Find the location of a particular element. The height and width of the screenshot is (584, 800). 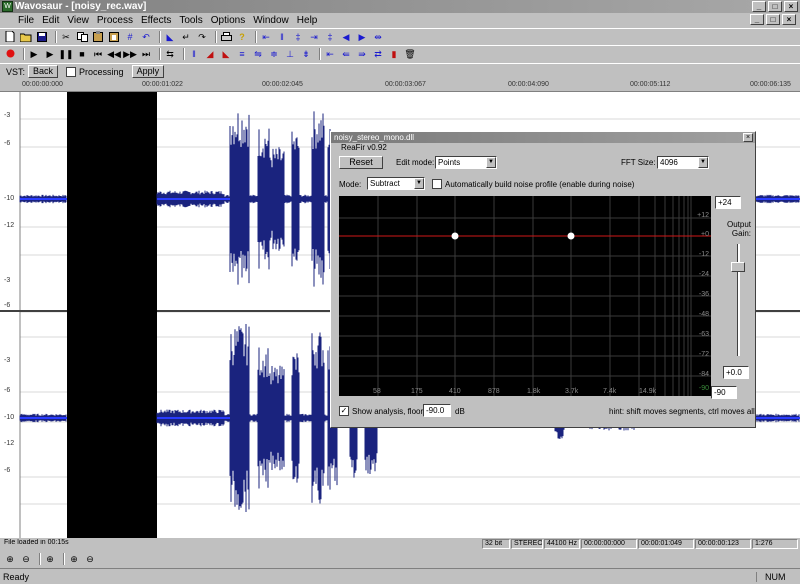

new-file-icon is located at coordinates (10, 37).